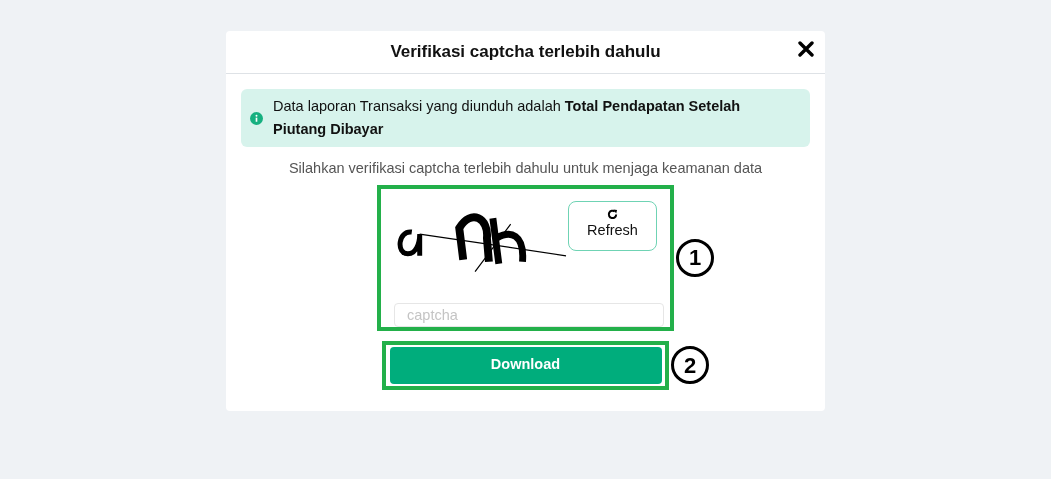 The image size is (1051, 479). Describe the element at coordinates (690, 365) in the screenshot. I see `annotation-number: 2` at that location.